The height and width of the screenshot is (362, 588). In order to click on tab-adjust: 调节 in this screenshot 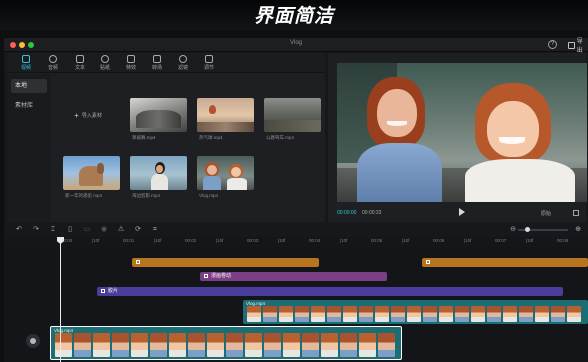, I will do `click(209, 63)`.